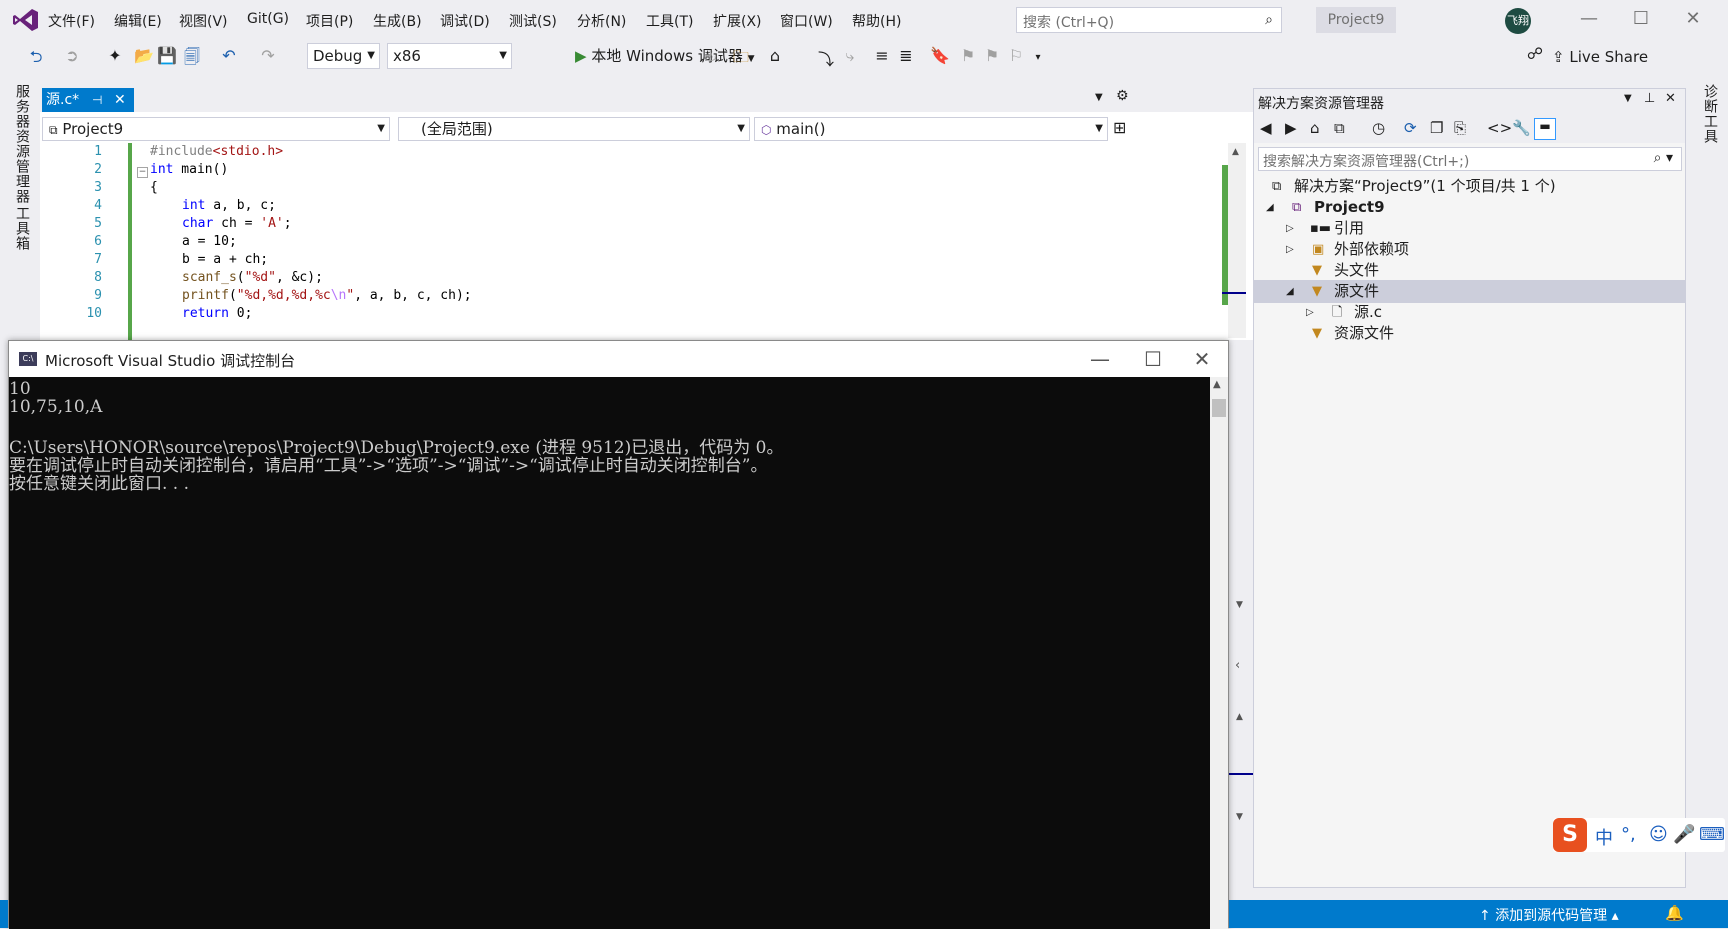 Image resolution: width=1728 pixels, height=929 pixels. Describe the element at coordinates (216, 151) in the screenshot. I see `code-line-1: #include<stdio.h>` at that location.